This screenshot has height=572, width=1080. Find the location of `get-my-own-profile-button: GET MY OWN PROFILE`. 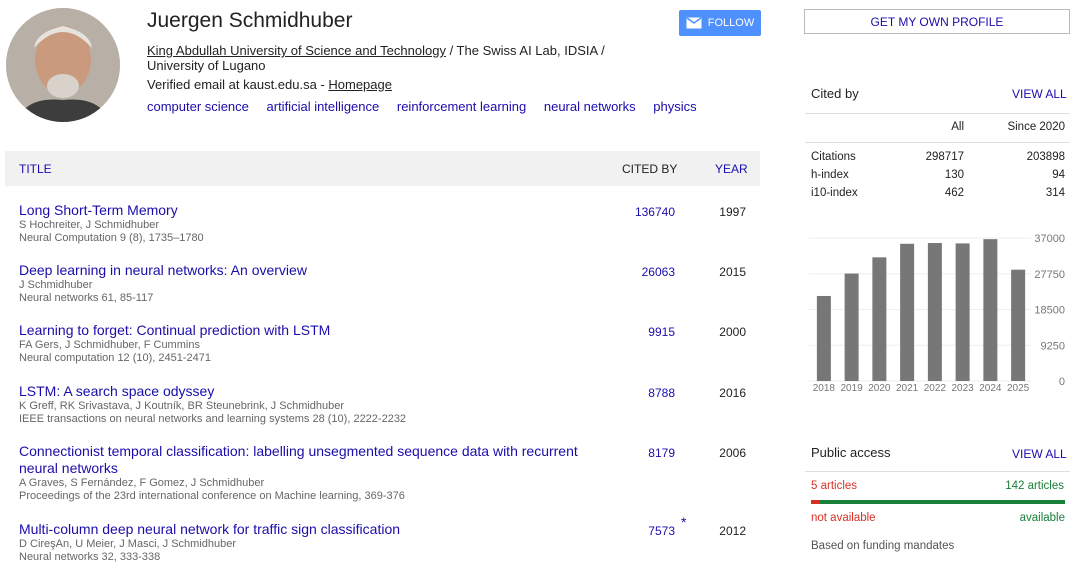

get-my-own-profile-button: GET MY OWN PROFILE is located at coordinates (937, 21).